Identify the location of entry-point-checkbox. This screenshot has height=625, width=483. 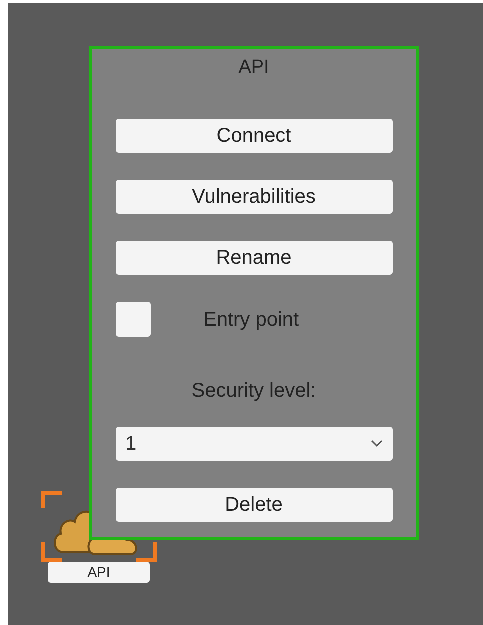
(133, 319).